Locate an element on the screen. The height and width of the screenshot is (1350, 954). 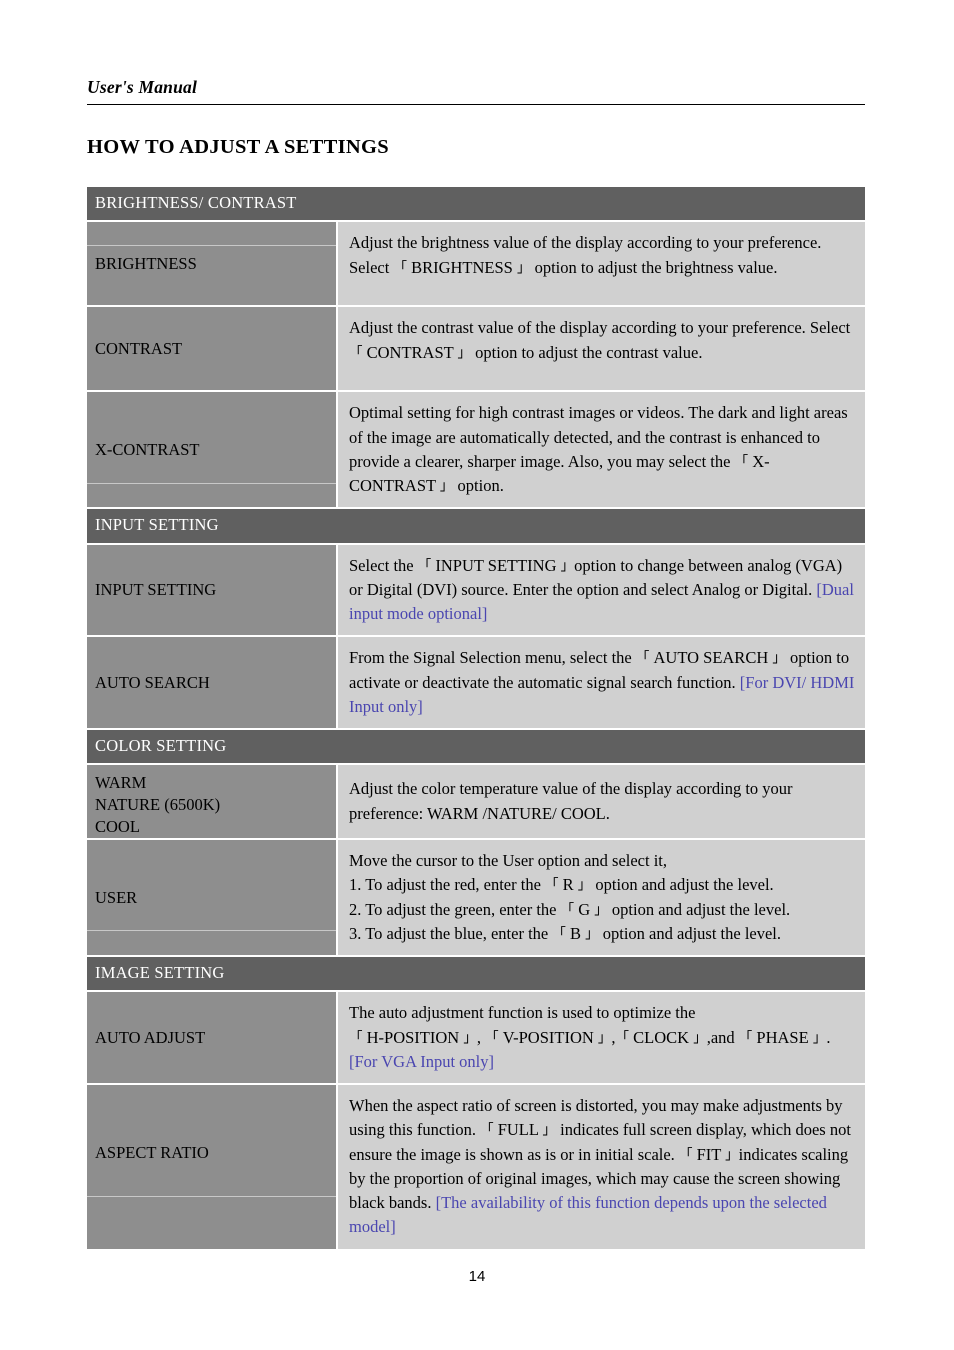
setting-label-color-temperature: WARM NATURE (6500K) COOL is located at coordinates (211, 802).